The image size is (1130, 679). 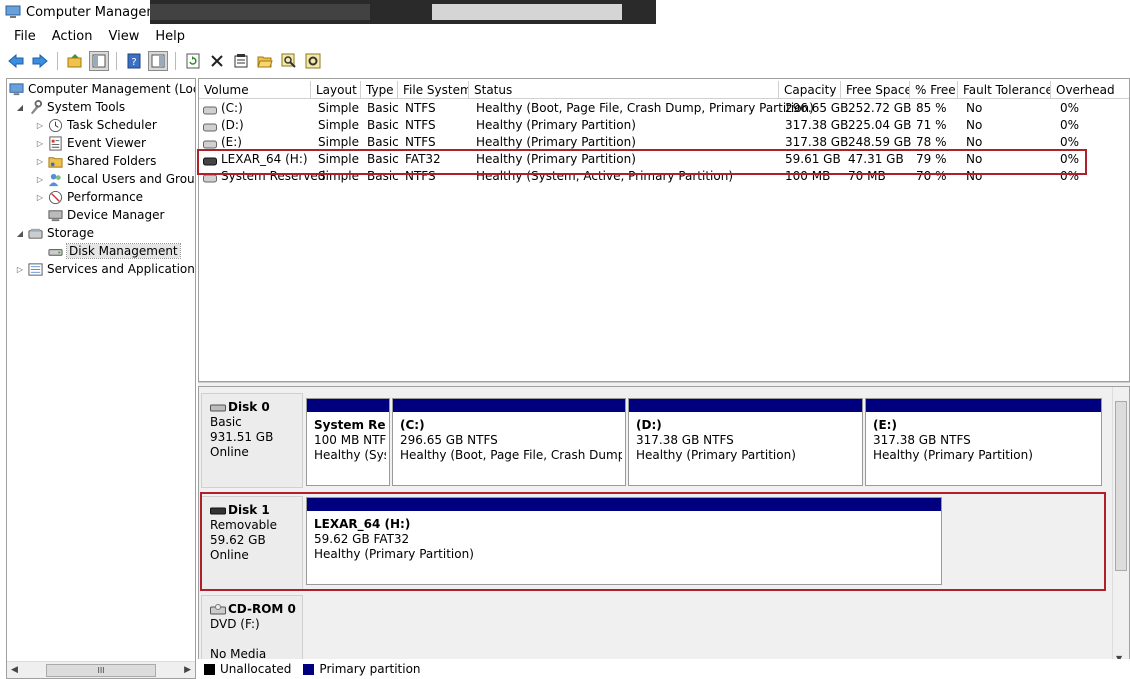 What do you see at coordinates (336, 90) in the screenshot?
I see `column-header-layout: Layout` at bounding box center [336, 90].